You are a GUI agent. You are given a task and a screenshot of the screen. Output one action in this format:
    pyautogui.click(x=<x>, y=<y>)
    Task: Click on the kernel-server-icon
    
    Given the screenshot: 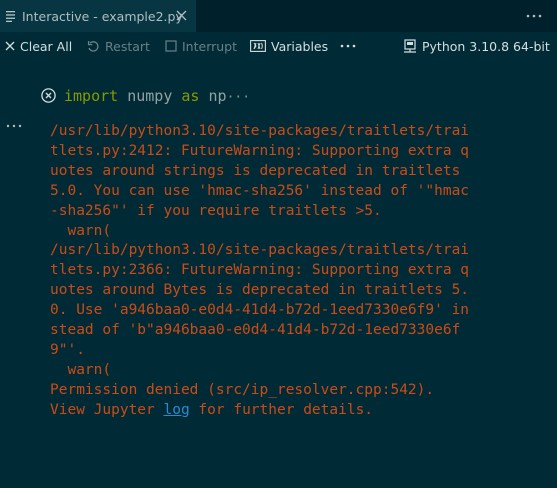 What is the action you would take?
    pyautogui.click(x=410, y=46)
    